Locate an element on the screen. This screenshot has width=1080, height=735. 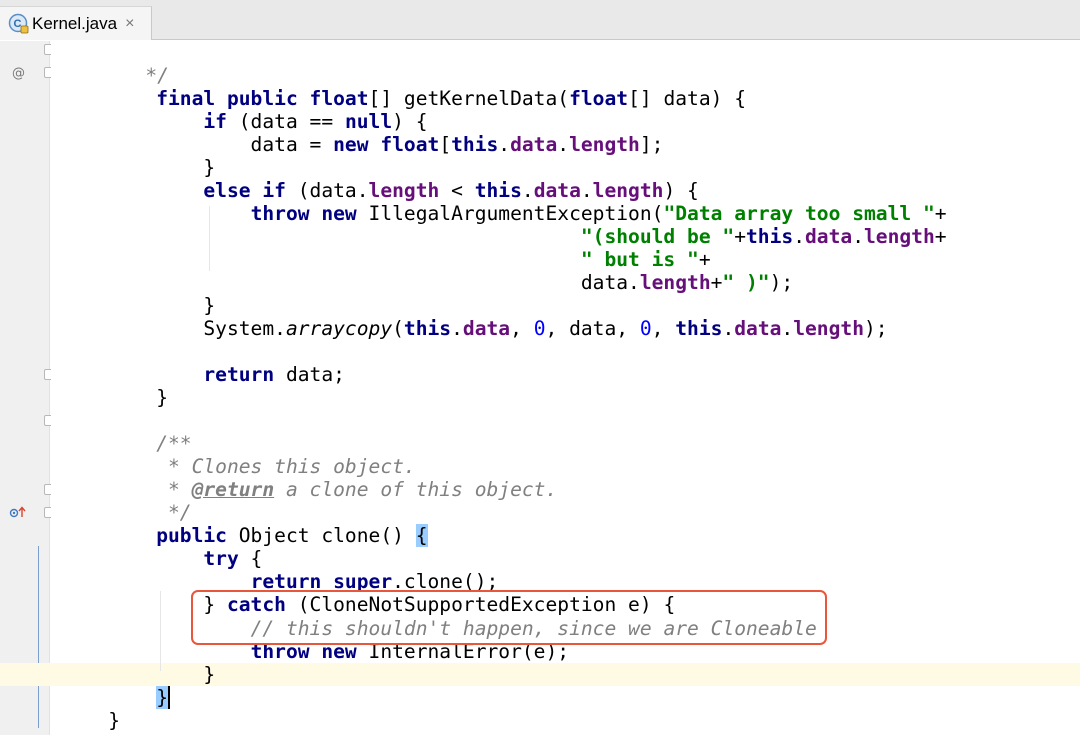
tab-filename: Kernel.java is located at coordinates (75, 23).